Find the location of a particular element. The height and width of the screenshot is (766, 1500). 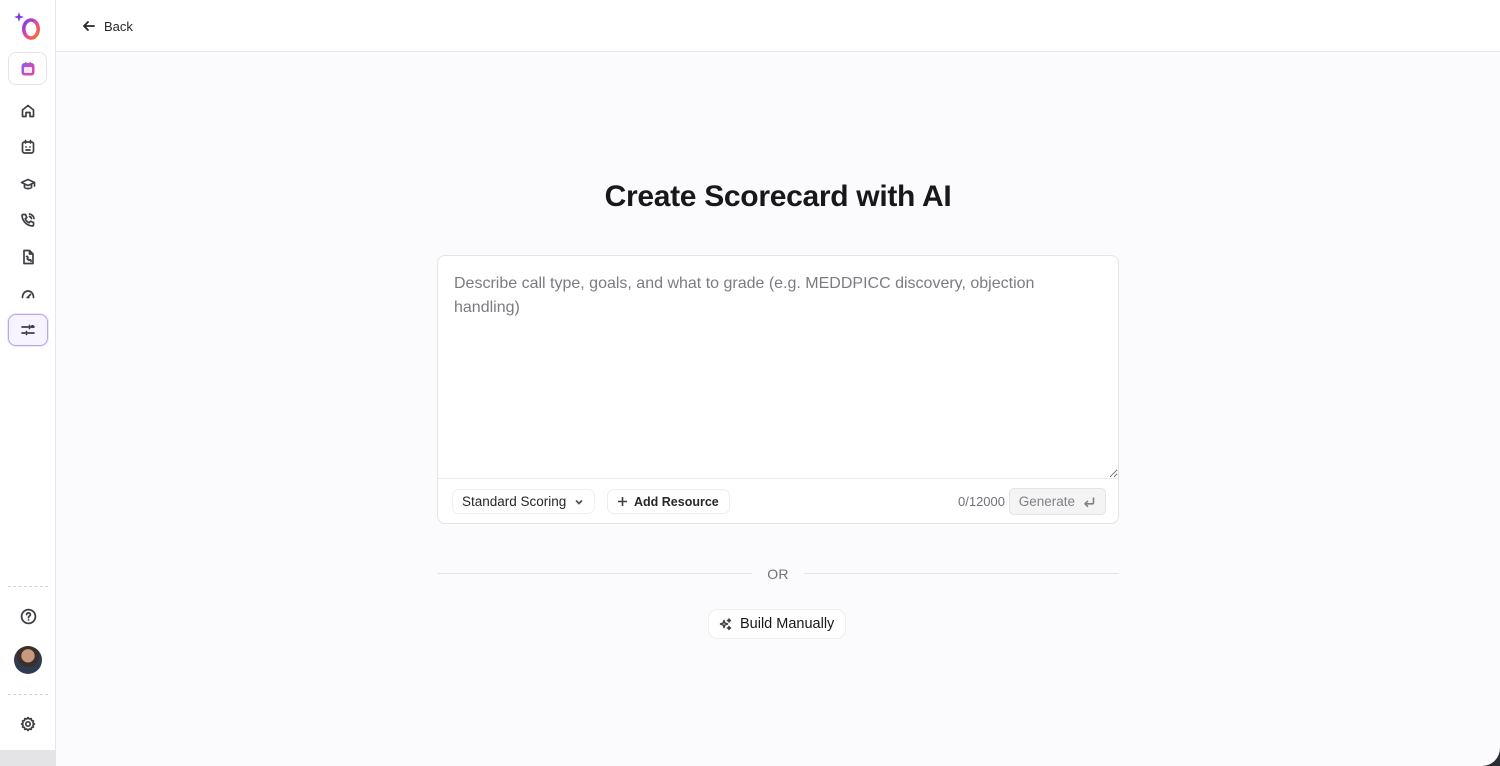

sliders-icon is located at coordinates (28, 330).